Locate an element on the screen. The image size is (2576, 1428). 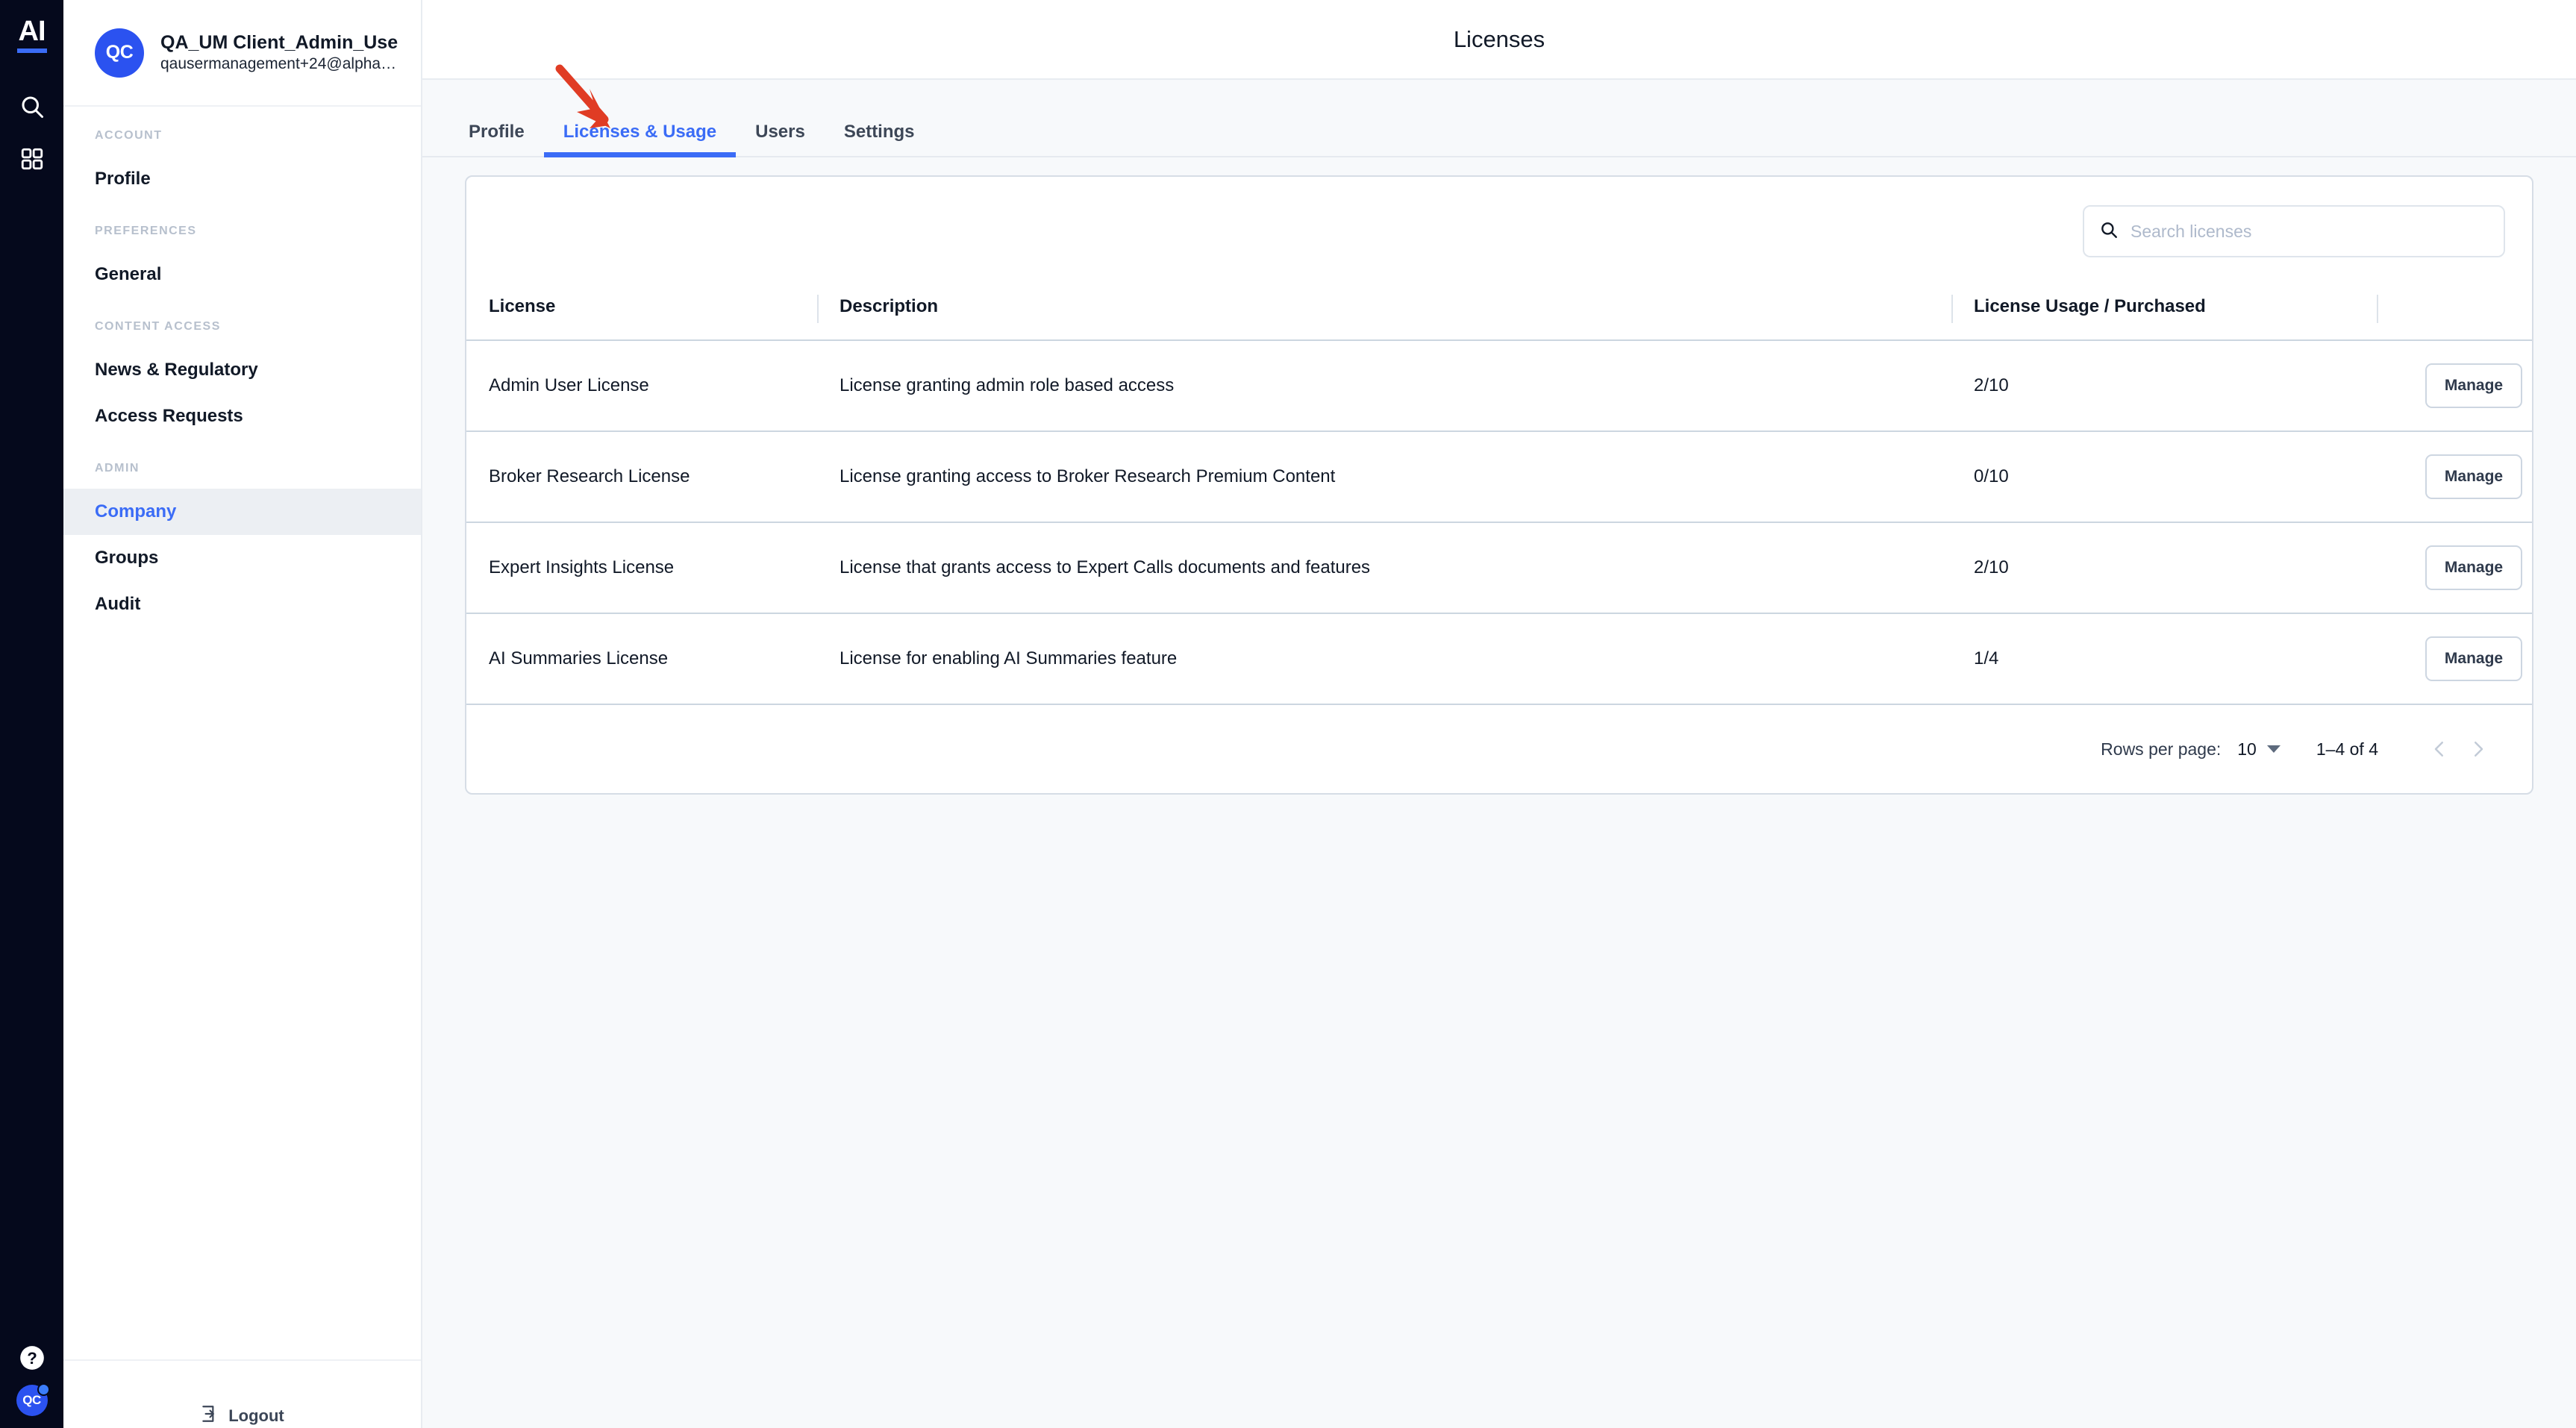
rows-per-page-value: 10 is located at coordinates (2247, 749).